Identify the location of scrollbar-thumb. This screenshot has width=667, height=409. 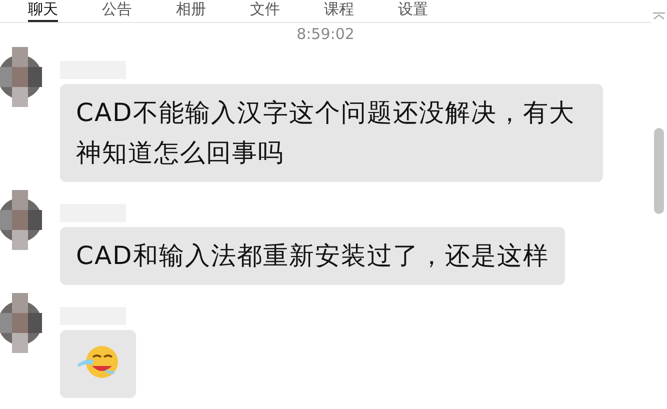
(659, 171).